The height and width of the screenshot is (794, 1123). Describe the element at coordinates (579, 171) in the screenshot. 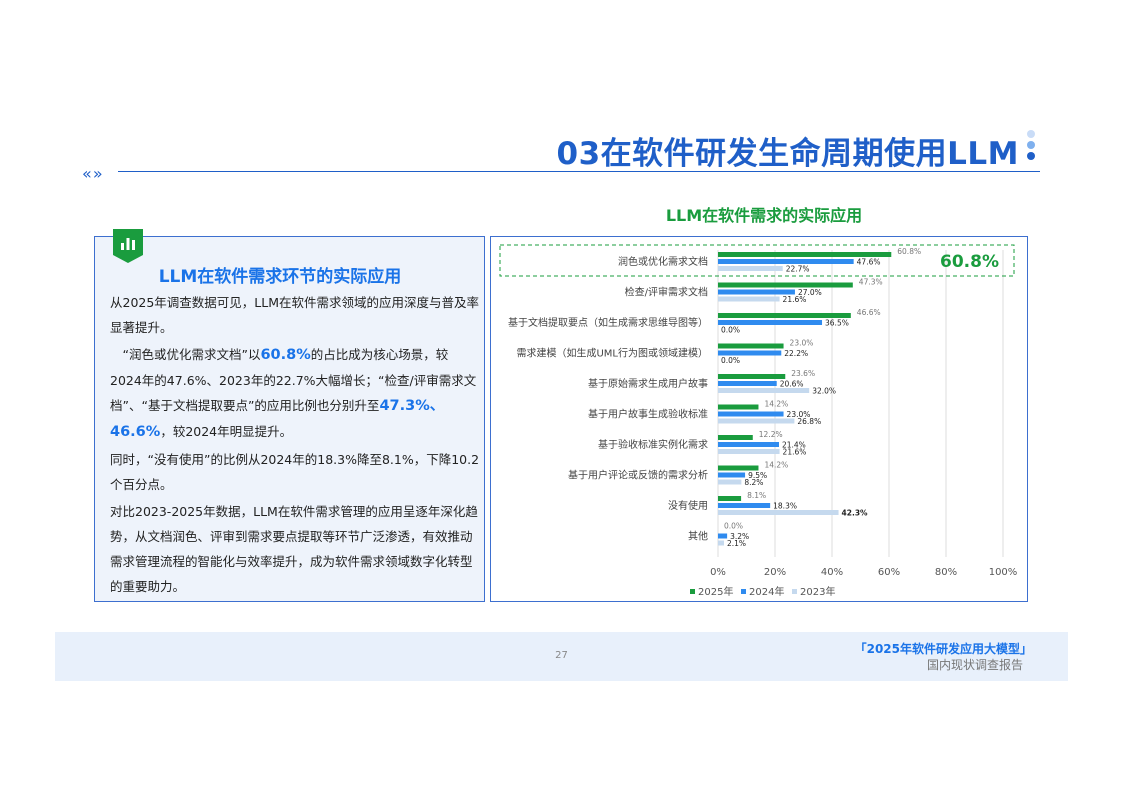

I see `header-divider` at that location.